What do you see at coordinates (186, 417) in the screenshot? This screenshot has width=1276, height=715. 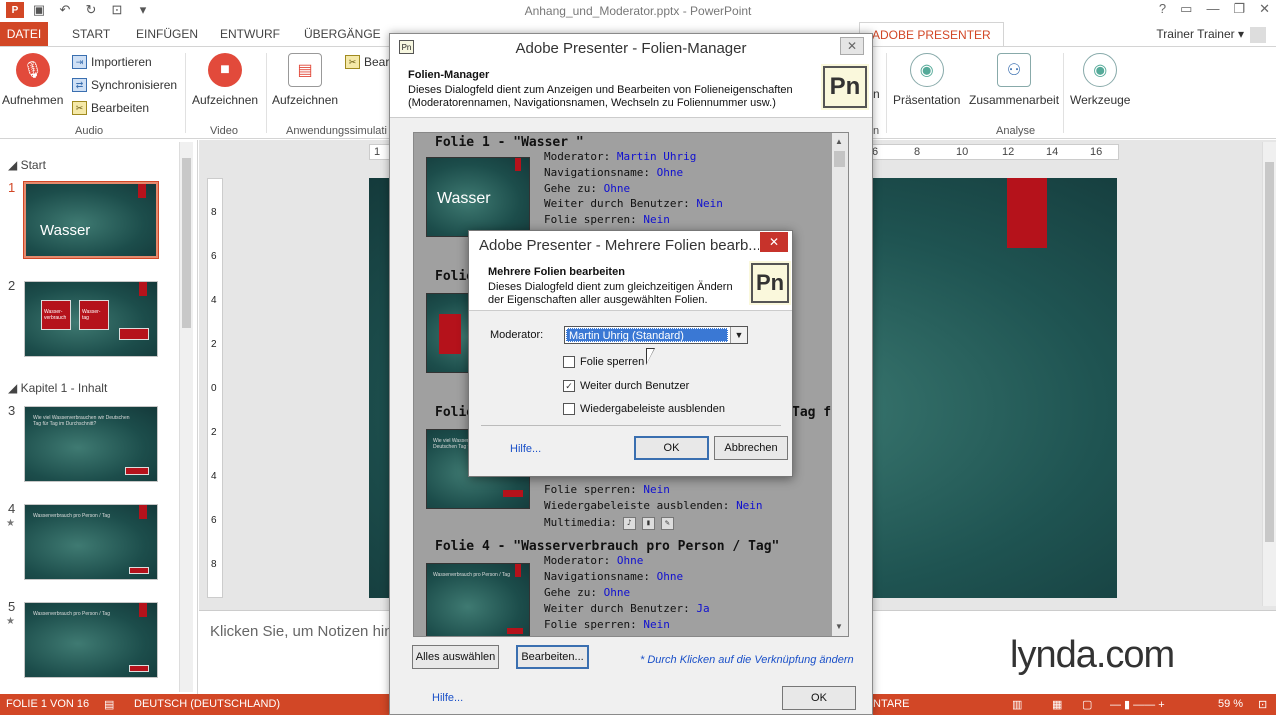 I see `slide-panel-scrollbar` at bounding box center [186, 417].